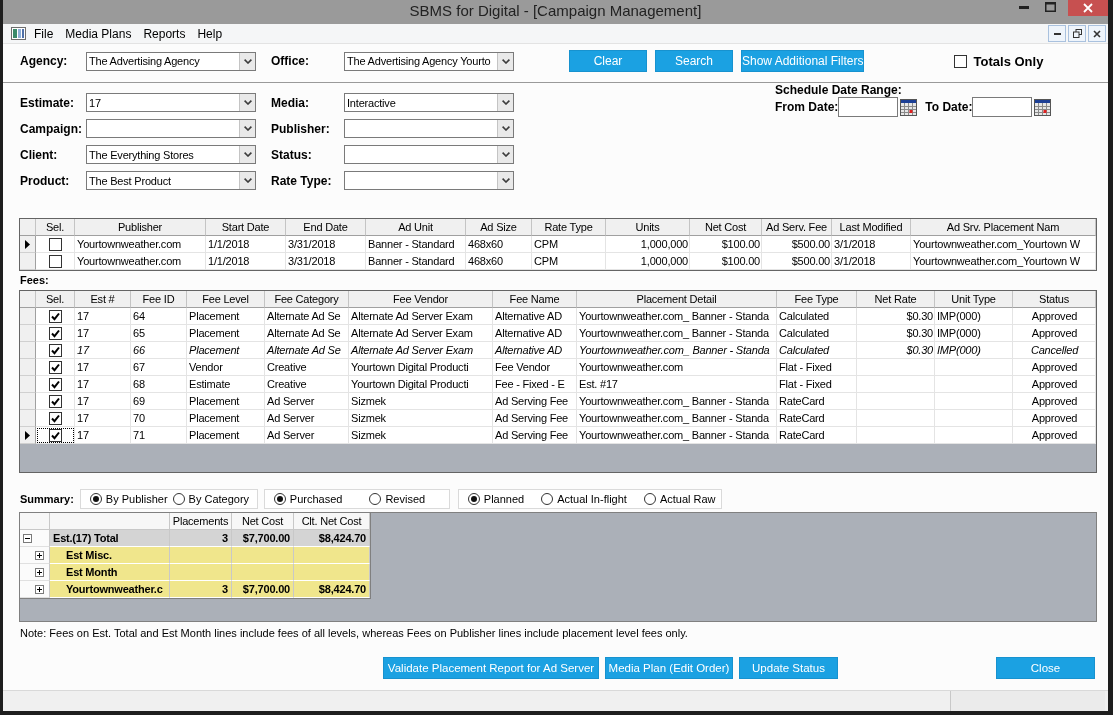 The width and height of the screenshot is (1113, 715). What do you see at coordinates (558, 435) in the screenshot?
I see `table-row: 17 71 Placement Ad Server Sizmek Ad Serving Fee Yourtownweather.com_ Banner - Standa RateCard Approved` at bounding box center [558, 435].